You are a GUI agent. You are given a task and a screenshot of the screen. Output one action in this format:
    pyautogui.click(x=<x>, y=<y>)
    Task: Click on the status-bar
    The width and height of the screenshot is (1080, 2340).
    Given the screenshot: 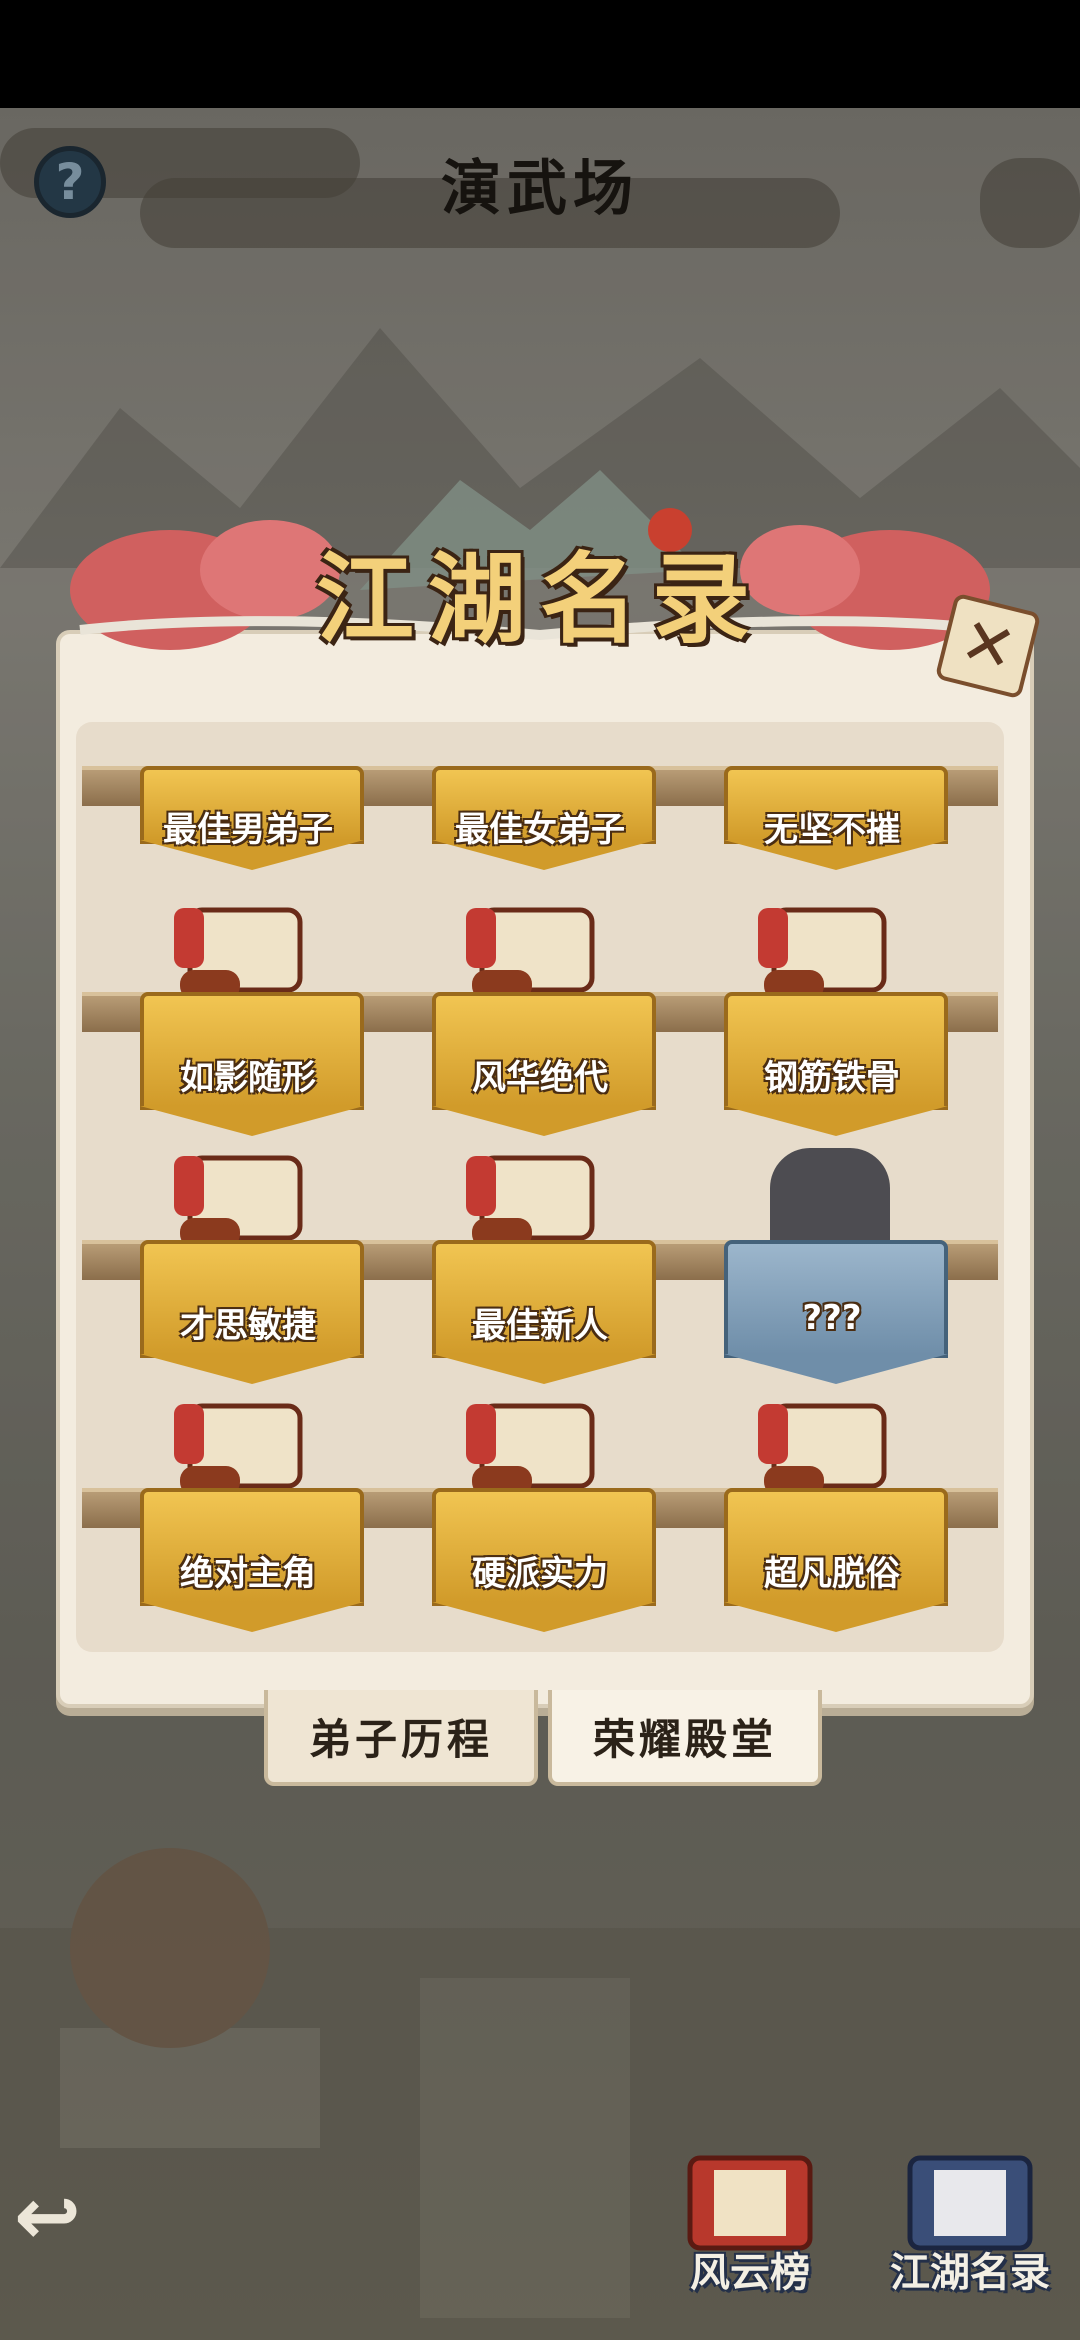 What is the action you would take?
    pyautogui.click(x=540, y=54)
    